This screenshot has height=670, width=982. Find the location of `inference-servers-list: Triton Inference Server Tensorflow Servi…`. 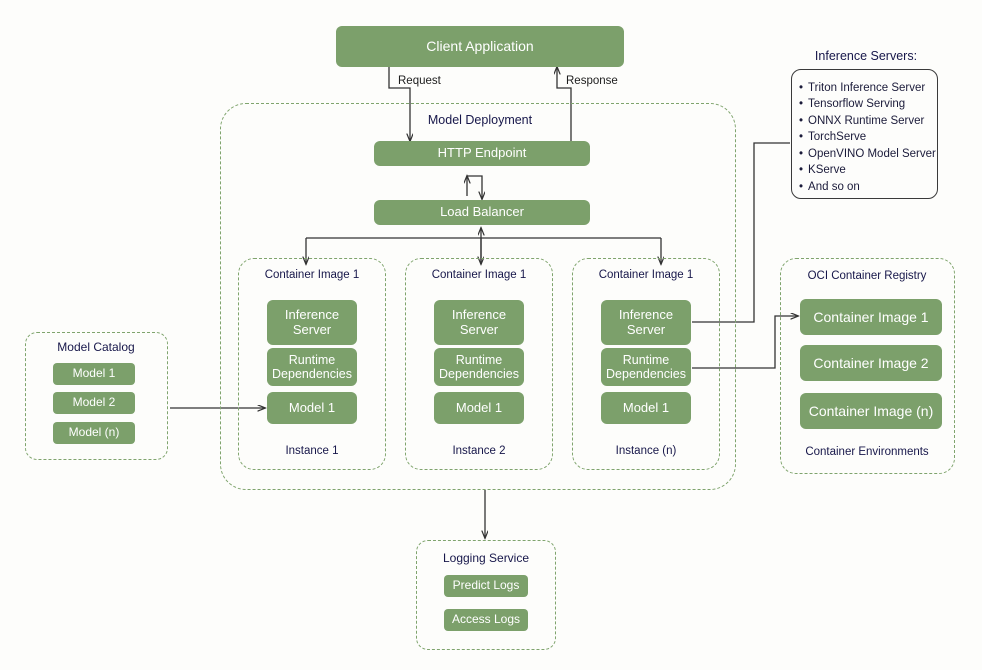

inference-servers-list: Triton Inference Server Tensorflow Servi… is located at coordinates (867, 137).